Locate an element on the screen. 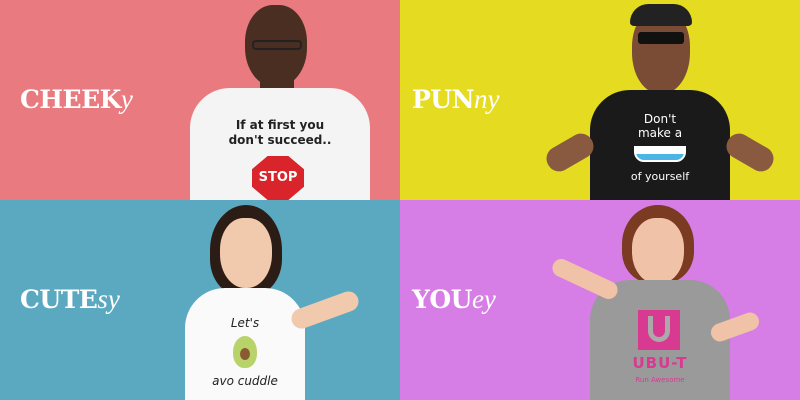 Image resolution: width=800 pixels, height=400 pixels. model-photo: Let's avo cuddle is located at coordinates (280, 300).